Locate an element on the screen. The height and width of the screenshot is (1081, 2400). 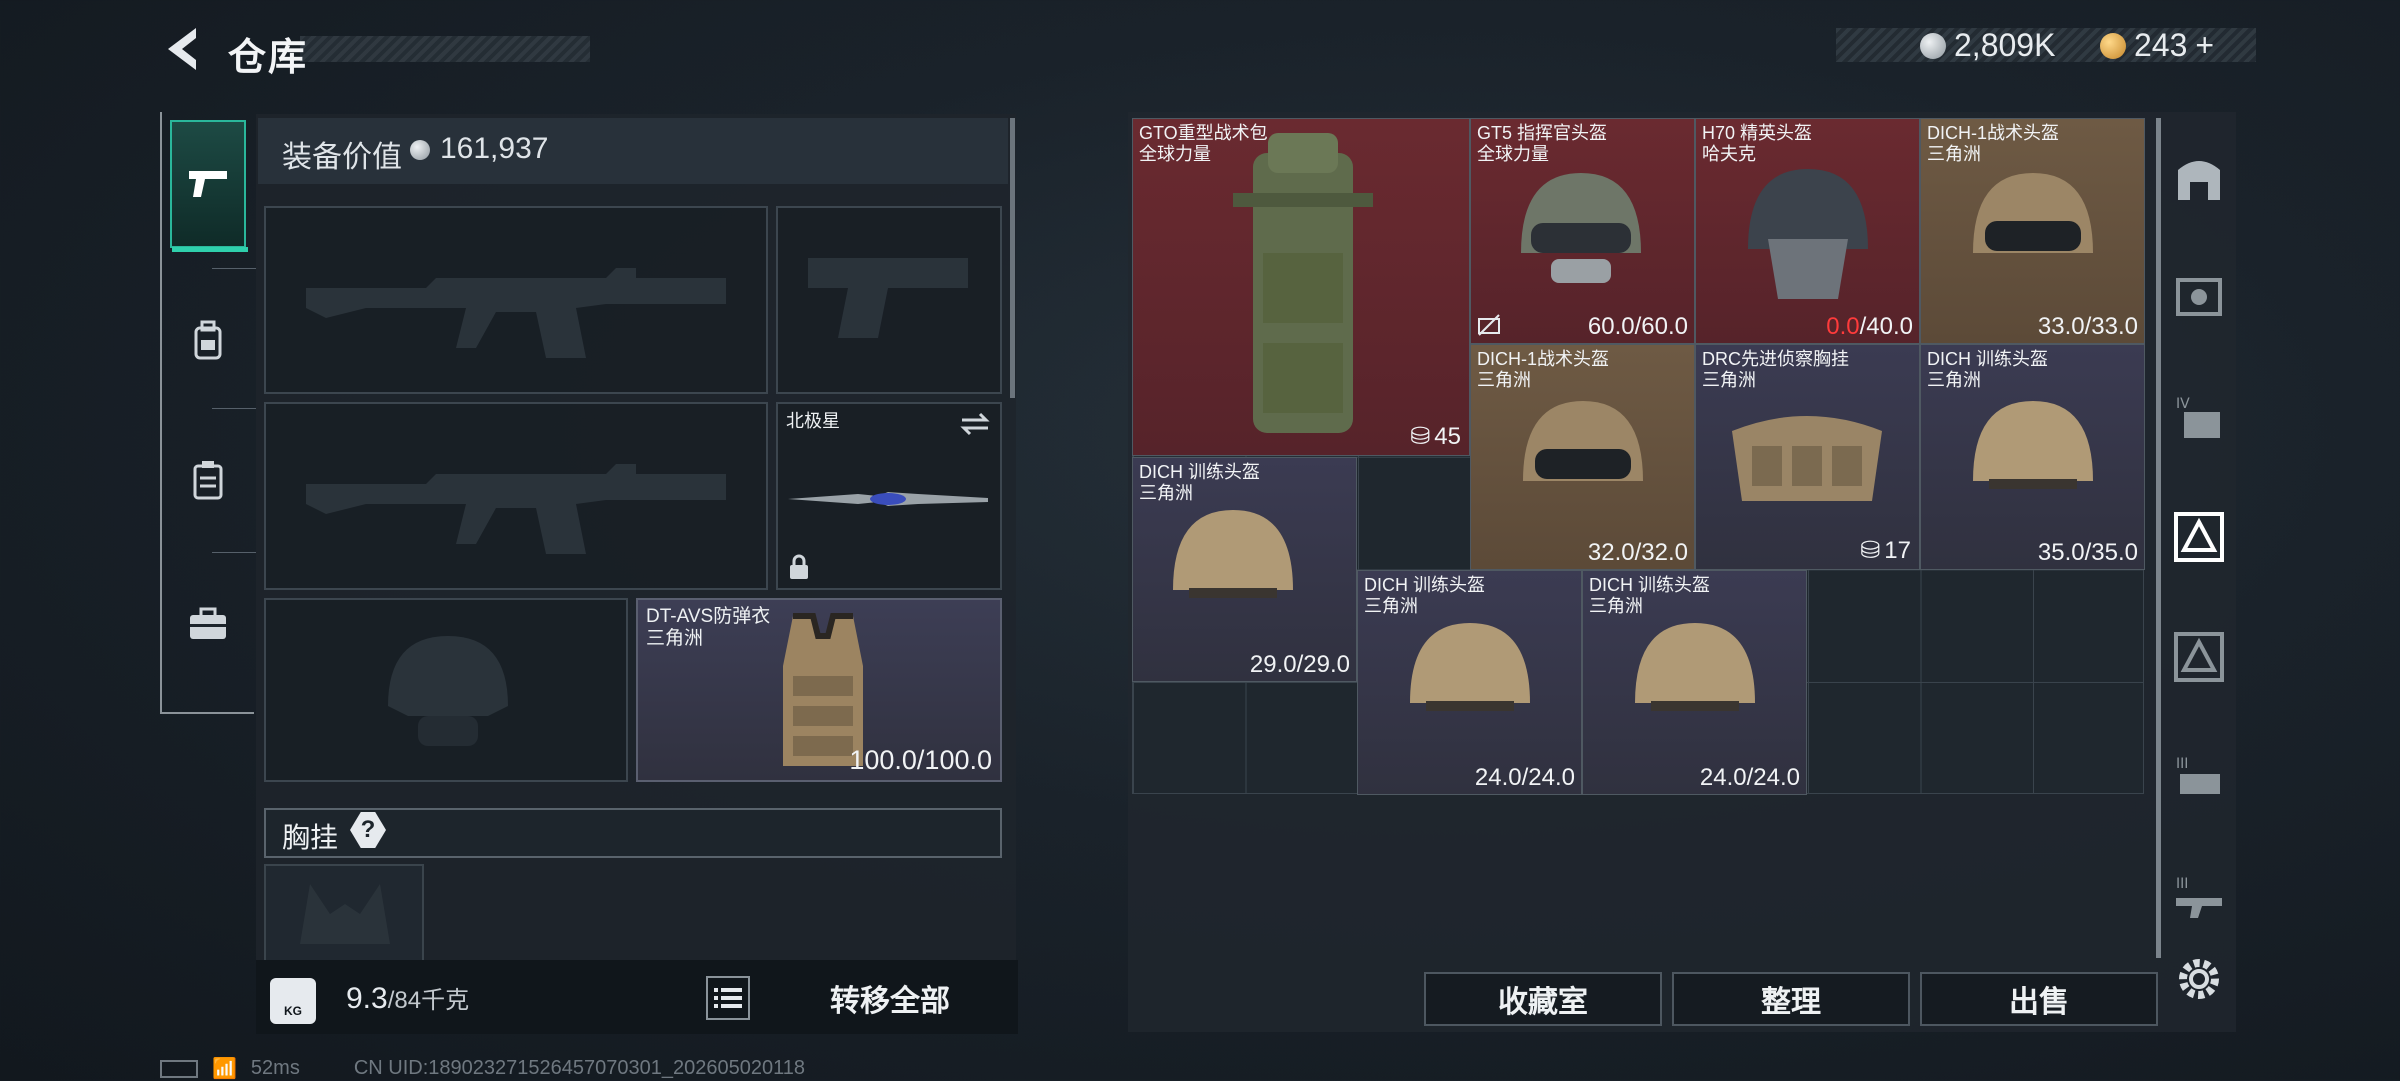
svg-text: IV is located at coordinates (2183, 404).